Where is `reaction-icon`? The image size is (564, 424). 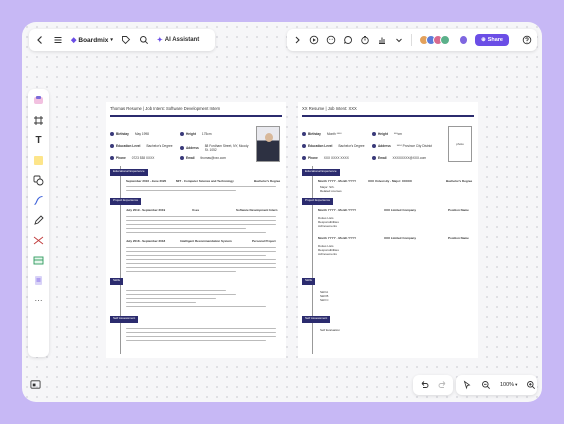 reaction-icon is located at coordinates (331, 40).